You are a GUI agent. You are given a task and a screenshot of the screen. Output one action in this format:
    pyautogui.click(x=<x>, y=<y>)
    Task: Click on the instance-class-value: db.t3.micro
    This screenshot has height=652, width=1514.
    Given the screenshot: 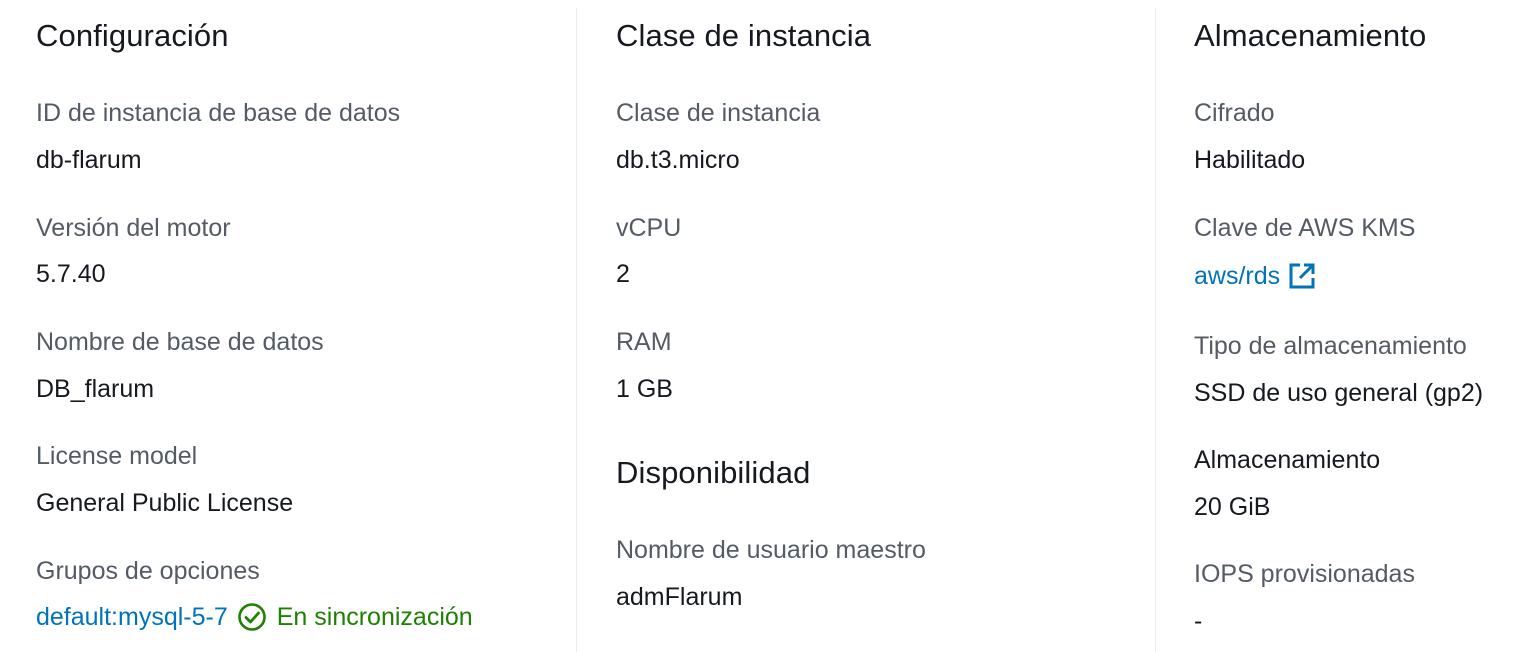 What is the action you would take?
    pyautogui.click(x=678, y=160)
    